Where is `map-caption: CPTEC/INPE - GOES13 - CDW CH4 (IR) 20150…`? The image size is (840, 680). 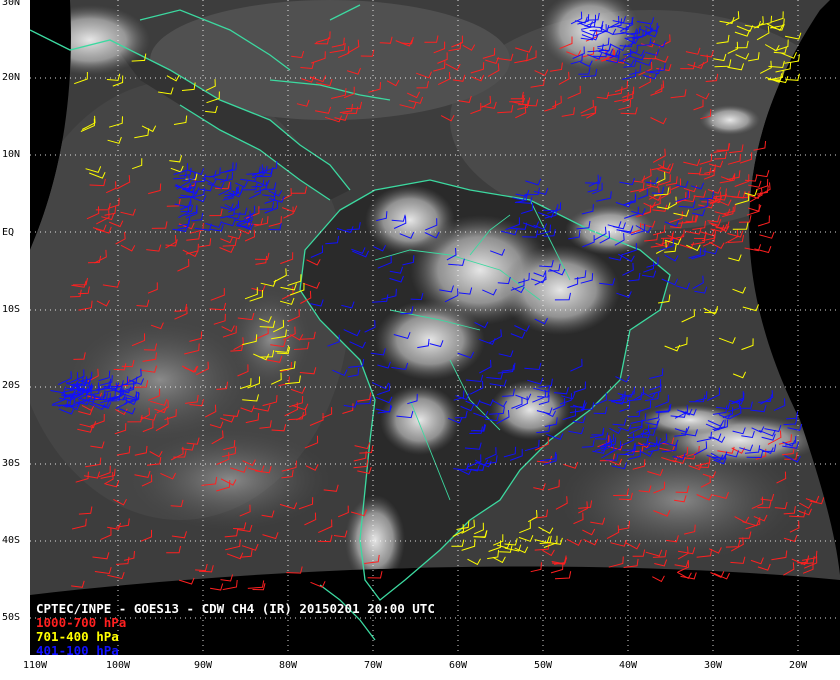
map-caption: CPTEC/INPE - GOES13 - CDW CH4 (IR) 20150… is located at coordinates (235, 630).